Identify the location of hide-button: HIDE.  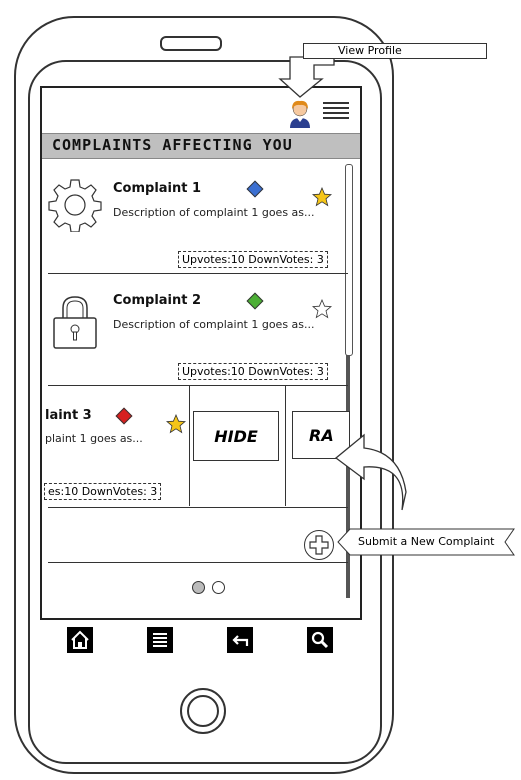
(236, 436).